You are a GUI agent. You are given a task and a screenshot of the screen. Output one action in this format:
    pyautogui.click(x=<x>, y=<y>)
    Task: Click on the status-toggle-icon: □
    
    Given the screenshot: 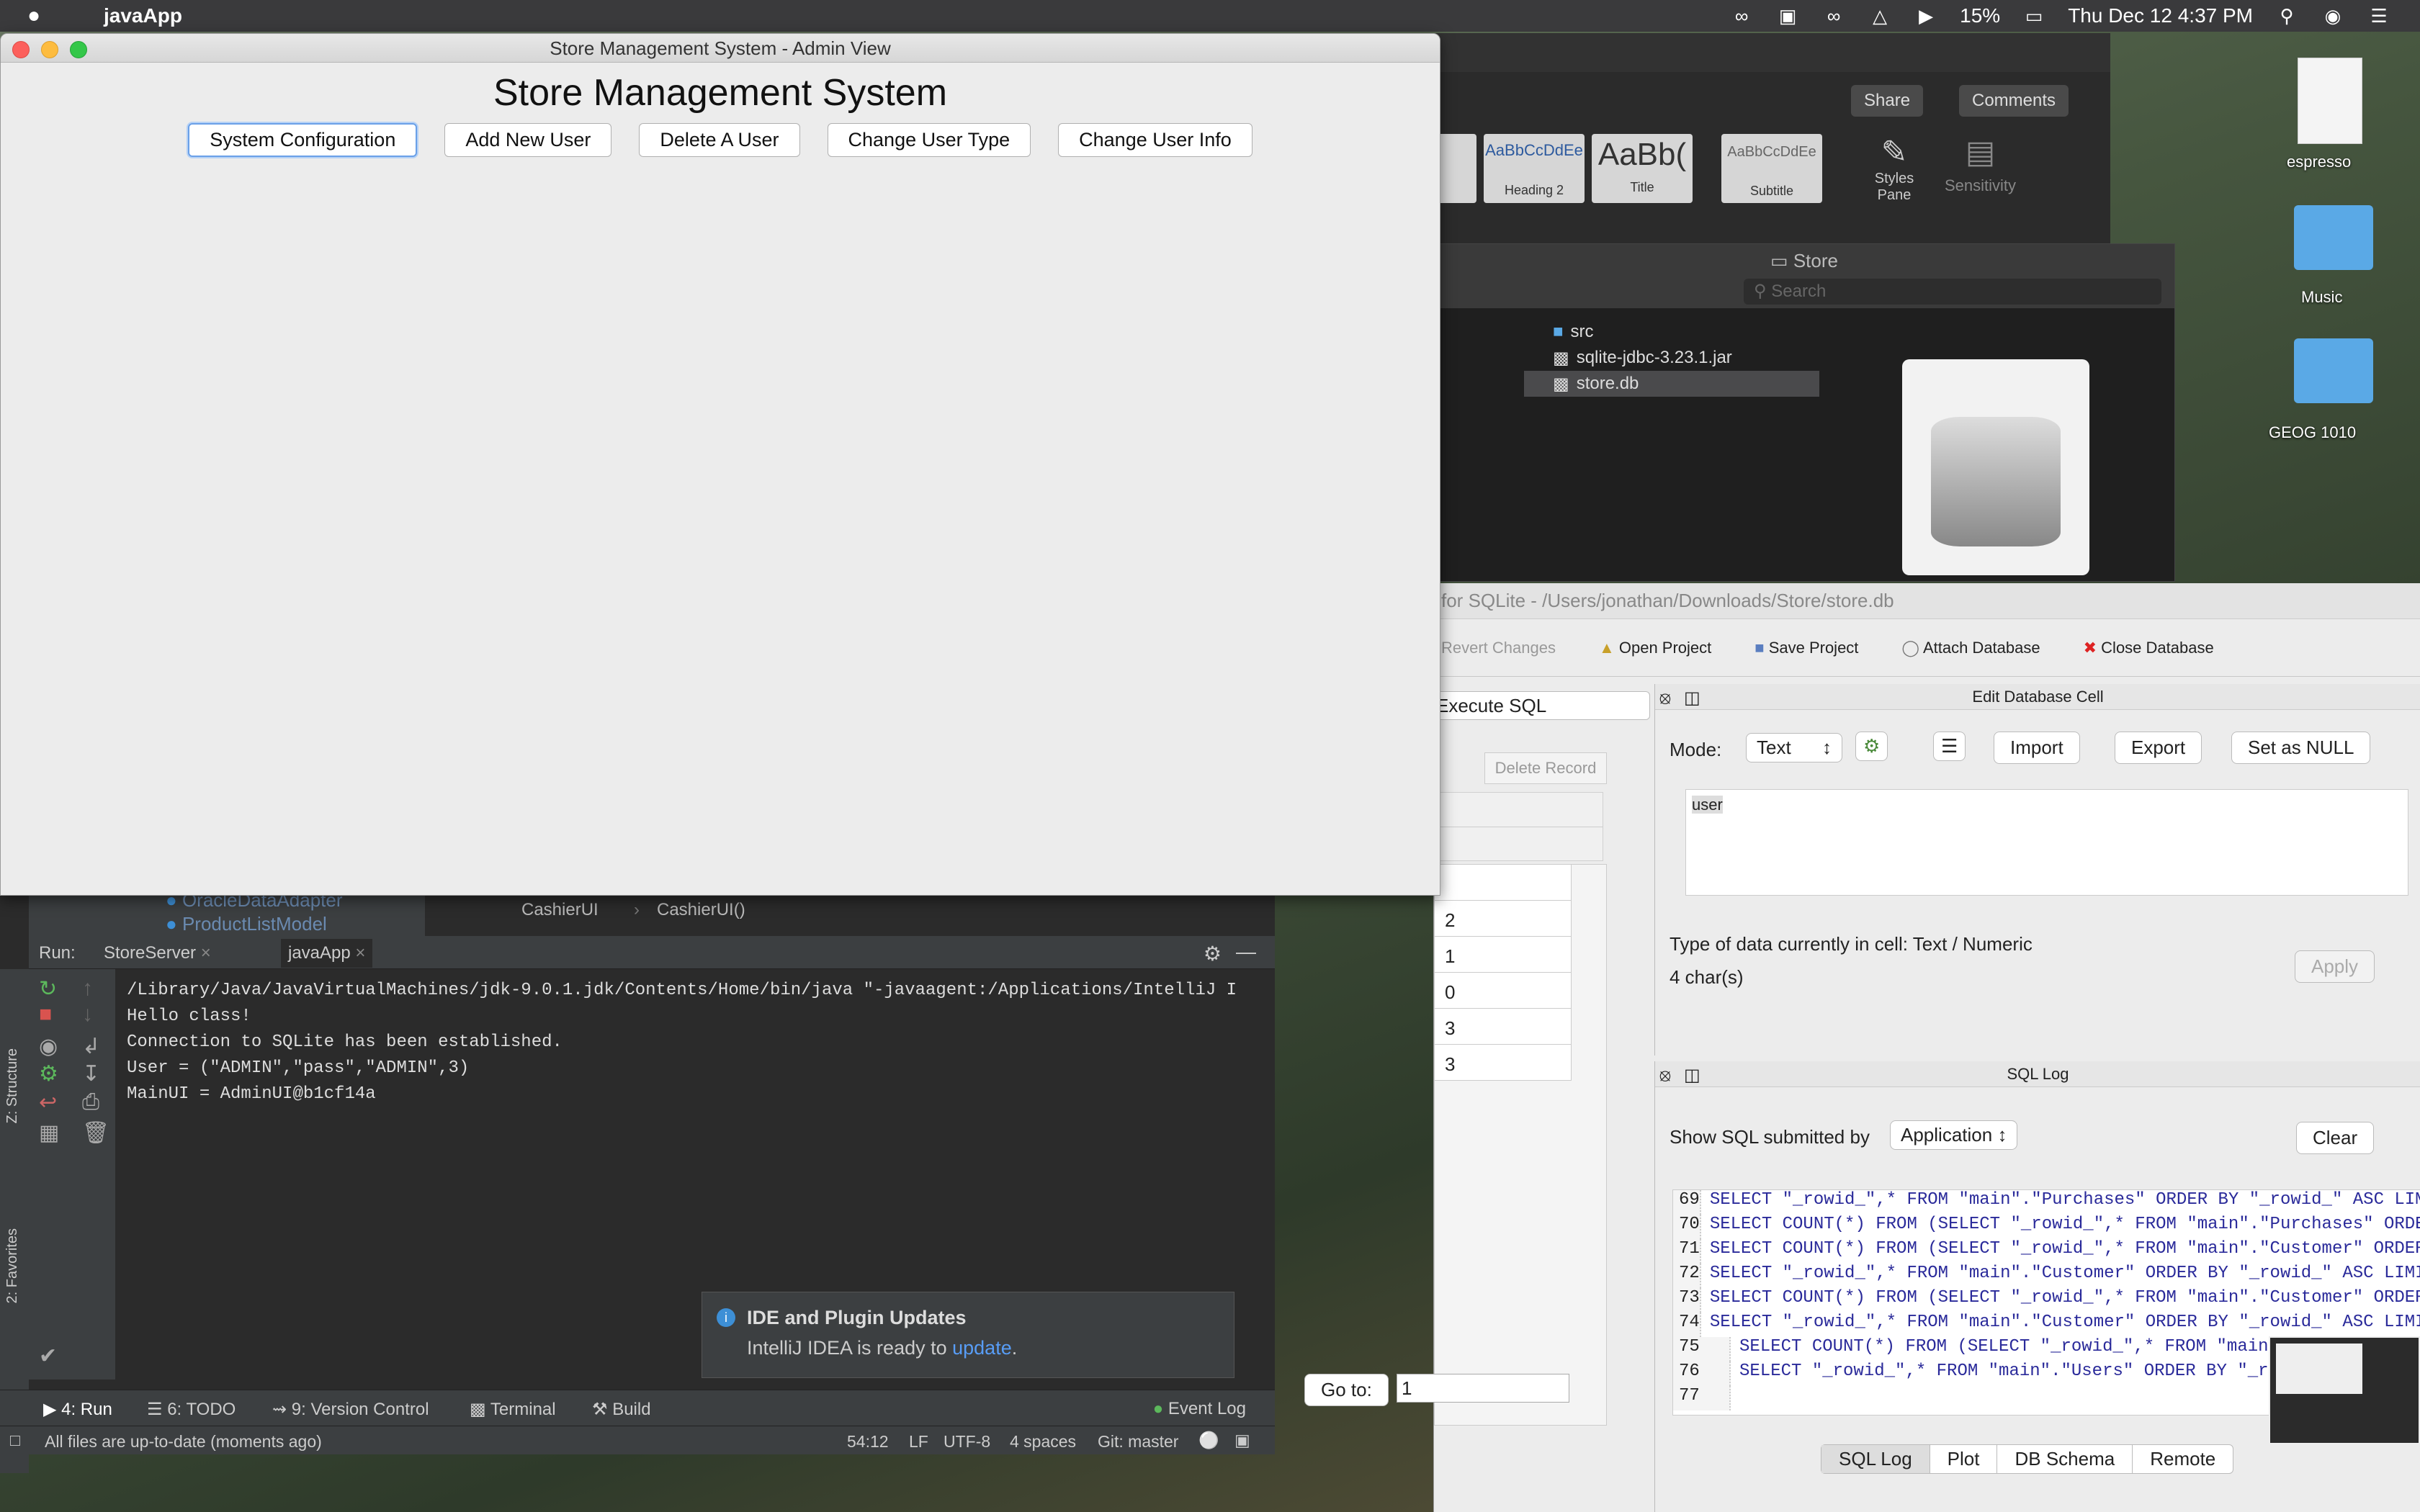 What is the action you would take?
    pyautogui.click(x=15, y=1440)
    